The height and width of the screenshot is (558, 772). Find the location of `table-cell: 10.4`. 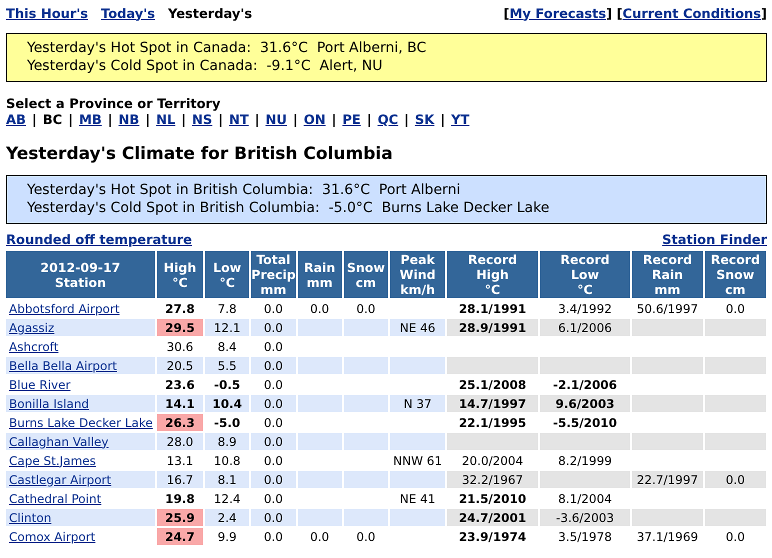

table-cell: 10.4 is located at coordinates (227, 403).